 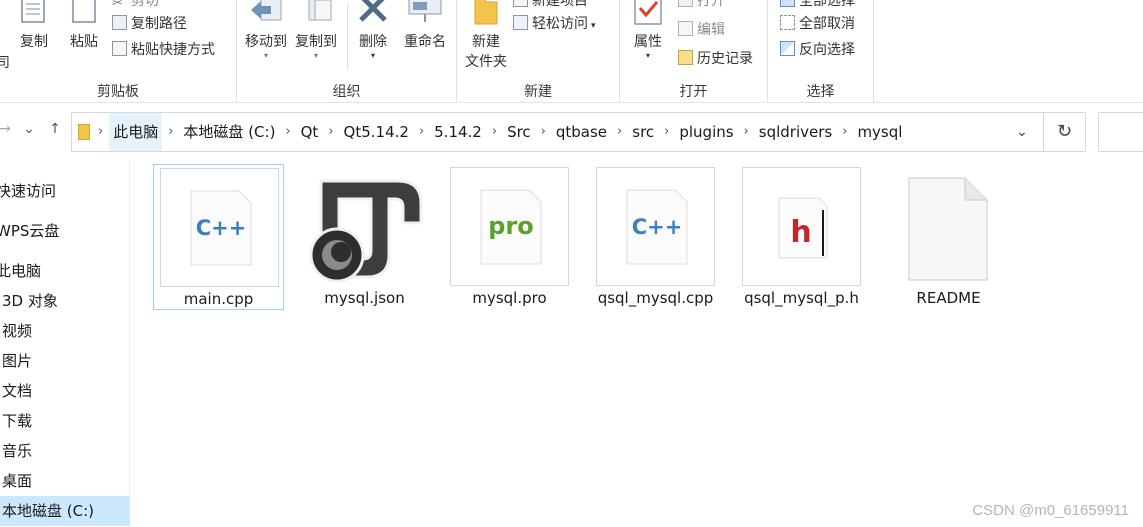 What do you see at coordinates (879, 132) in the screenshot?
I see `breadcrumb-item: mysql` at bounding box center [879, 132].